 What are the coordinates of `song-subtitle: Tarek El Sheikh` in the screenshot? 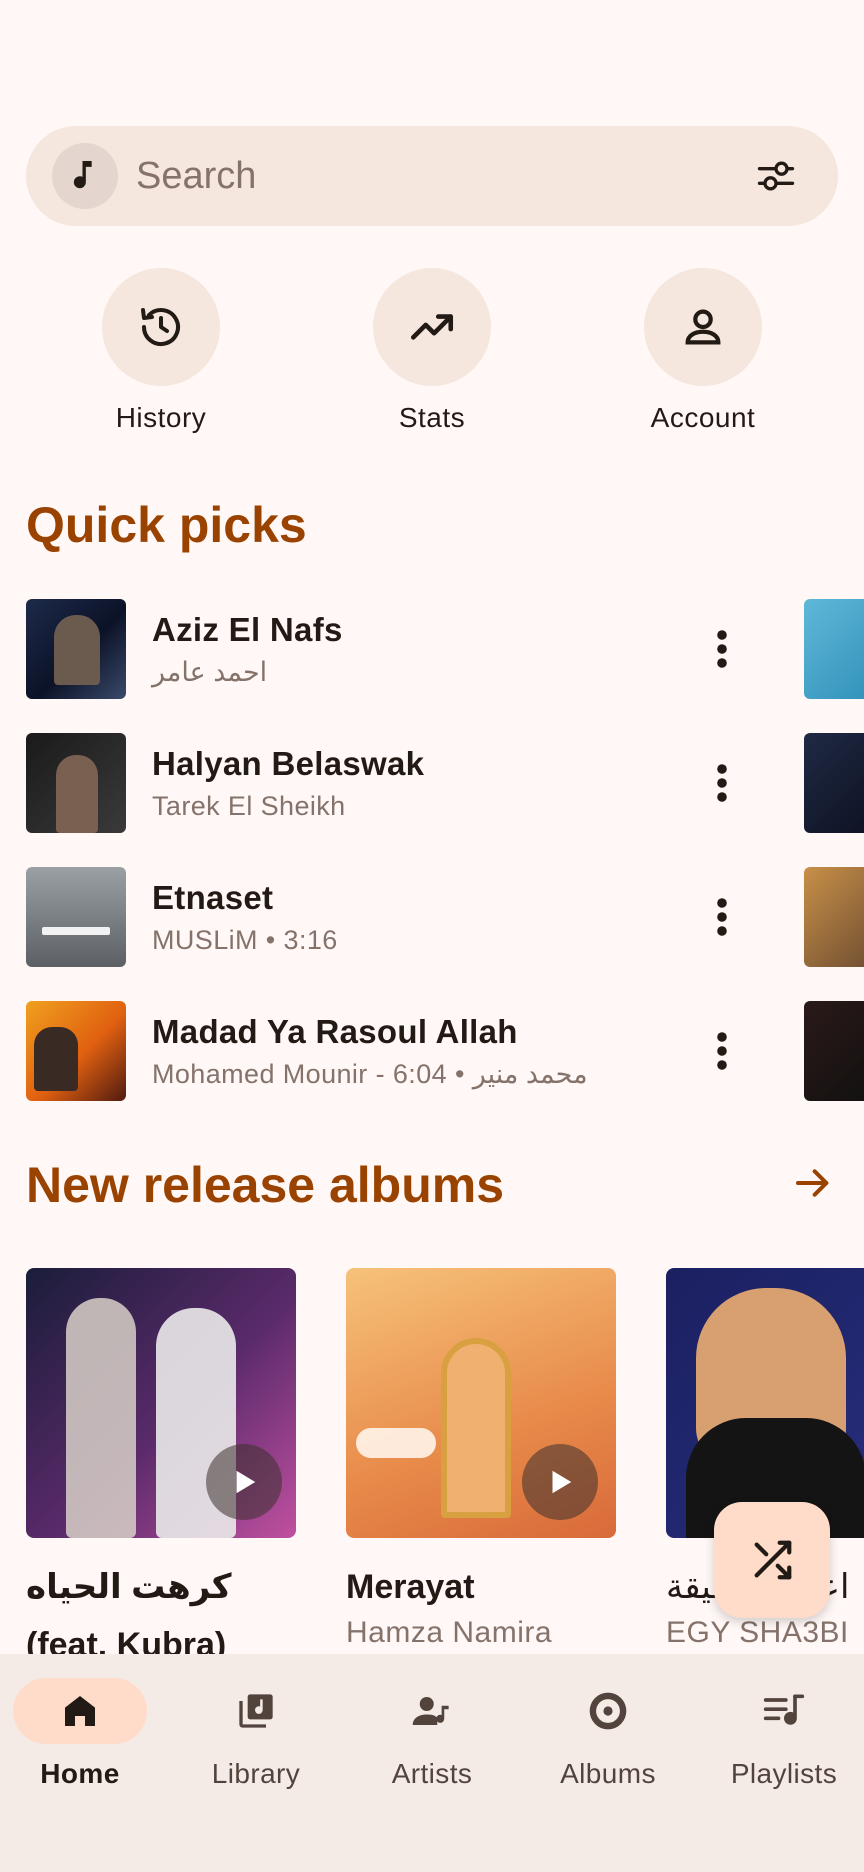 It's located at (249, 806).